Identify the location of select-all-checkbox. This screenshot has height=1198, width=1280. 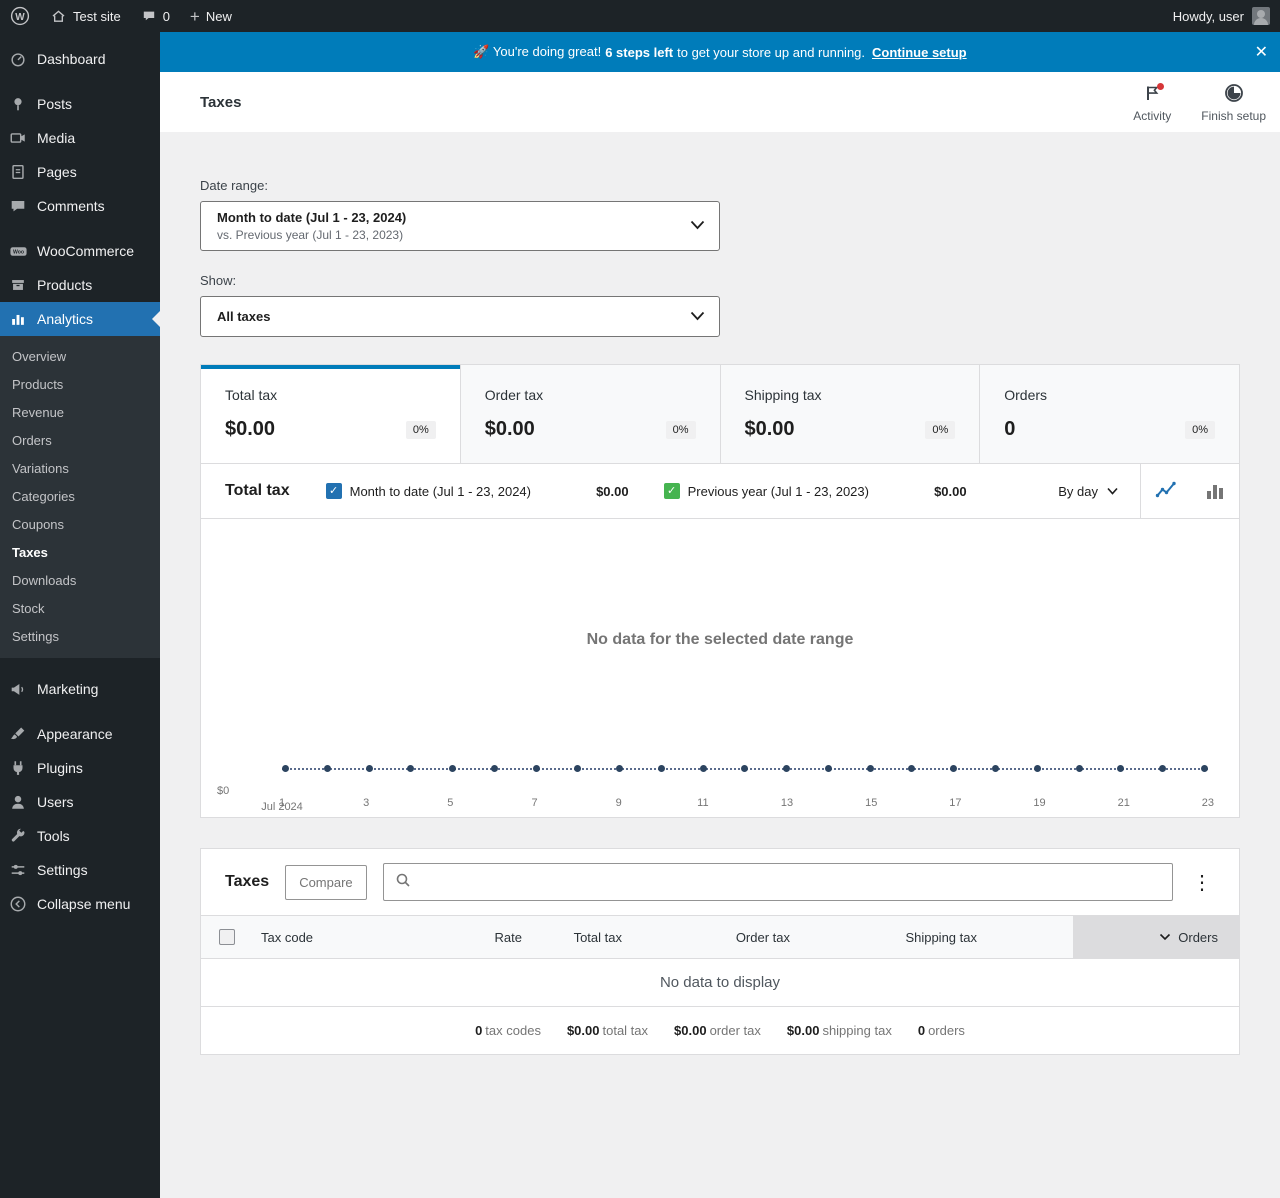
(225, 937).